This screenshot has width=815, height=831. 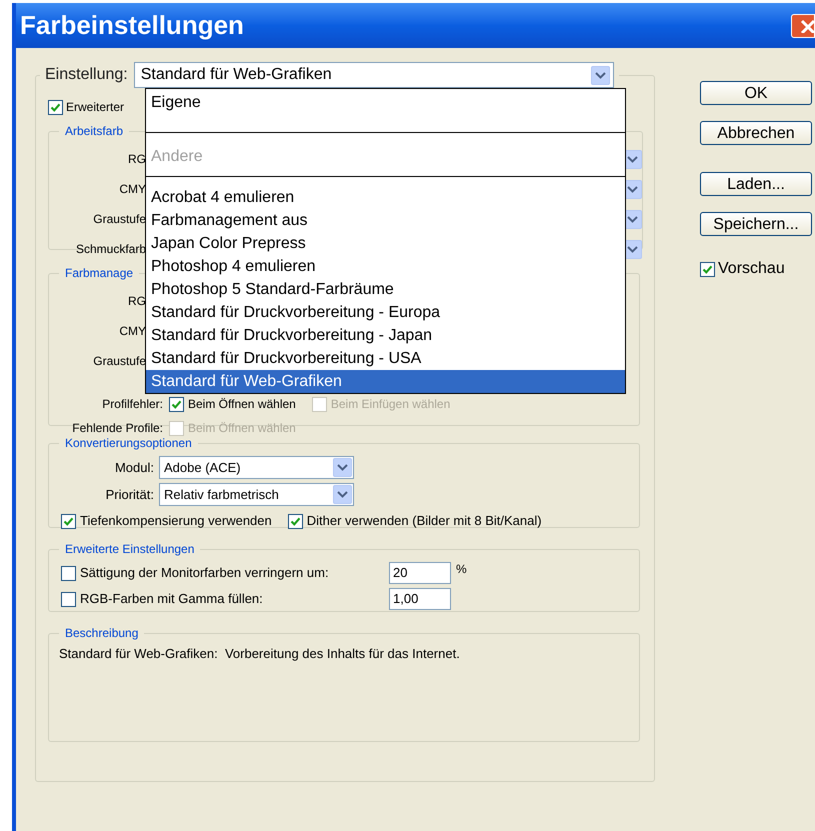 What do you see at coordinates (385, 243) in the screenshot?
I see `menu-item: Japan Color Prepress` at bounding box center [385, 243].